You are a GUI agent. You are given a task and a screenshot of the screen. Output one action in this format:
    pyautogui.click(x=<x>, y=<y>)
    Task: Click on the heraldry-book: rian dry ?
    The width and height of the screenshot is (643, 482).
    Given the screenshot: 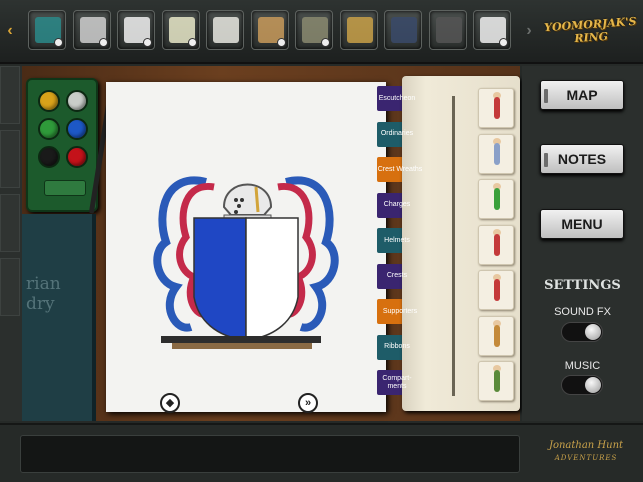 What is the action you would take?
    pyautogui.click(x=59, y=345)
    